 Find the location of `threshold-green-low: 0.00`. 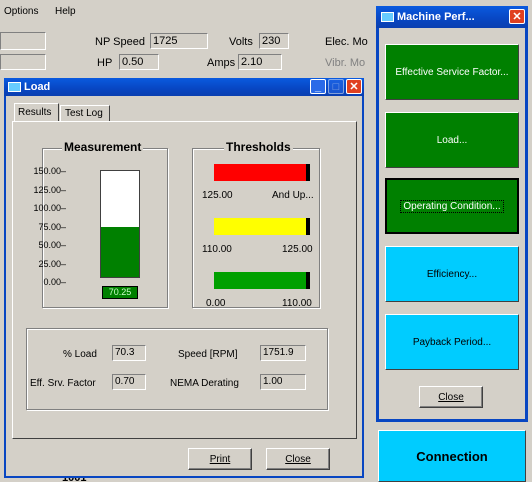

threshold-green-low: 0.00 is located at coordinates (216, 303).